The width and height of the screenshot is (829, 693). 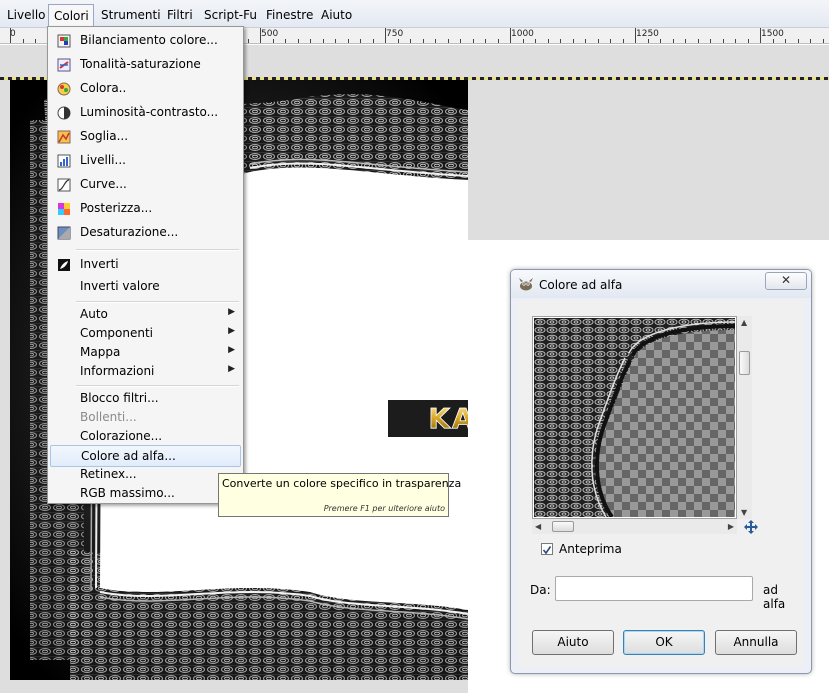 I want to click on tooltip-hint: Premere F1 per ulteriore aiuto, so click(x=384, y=508).